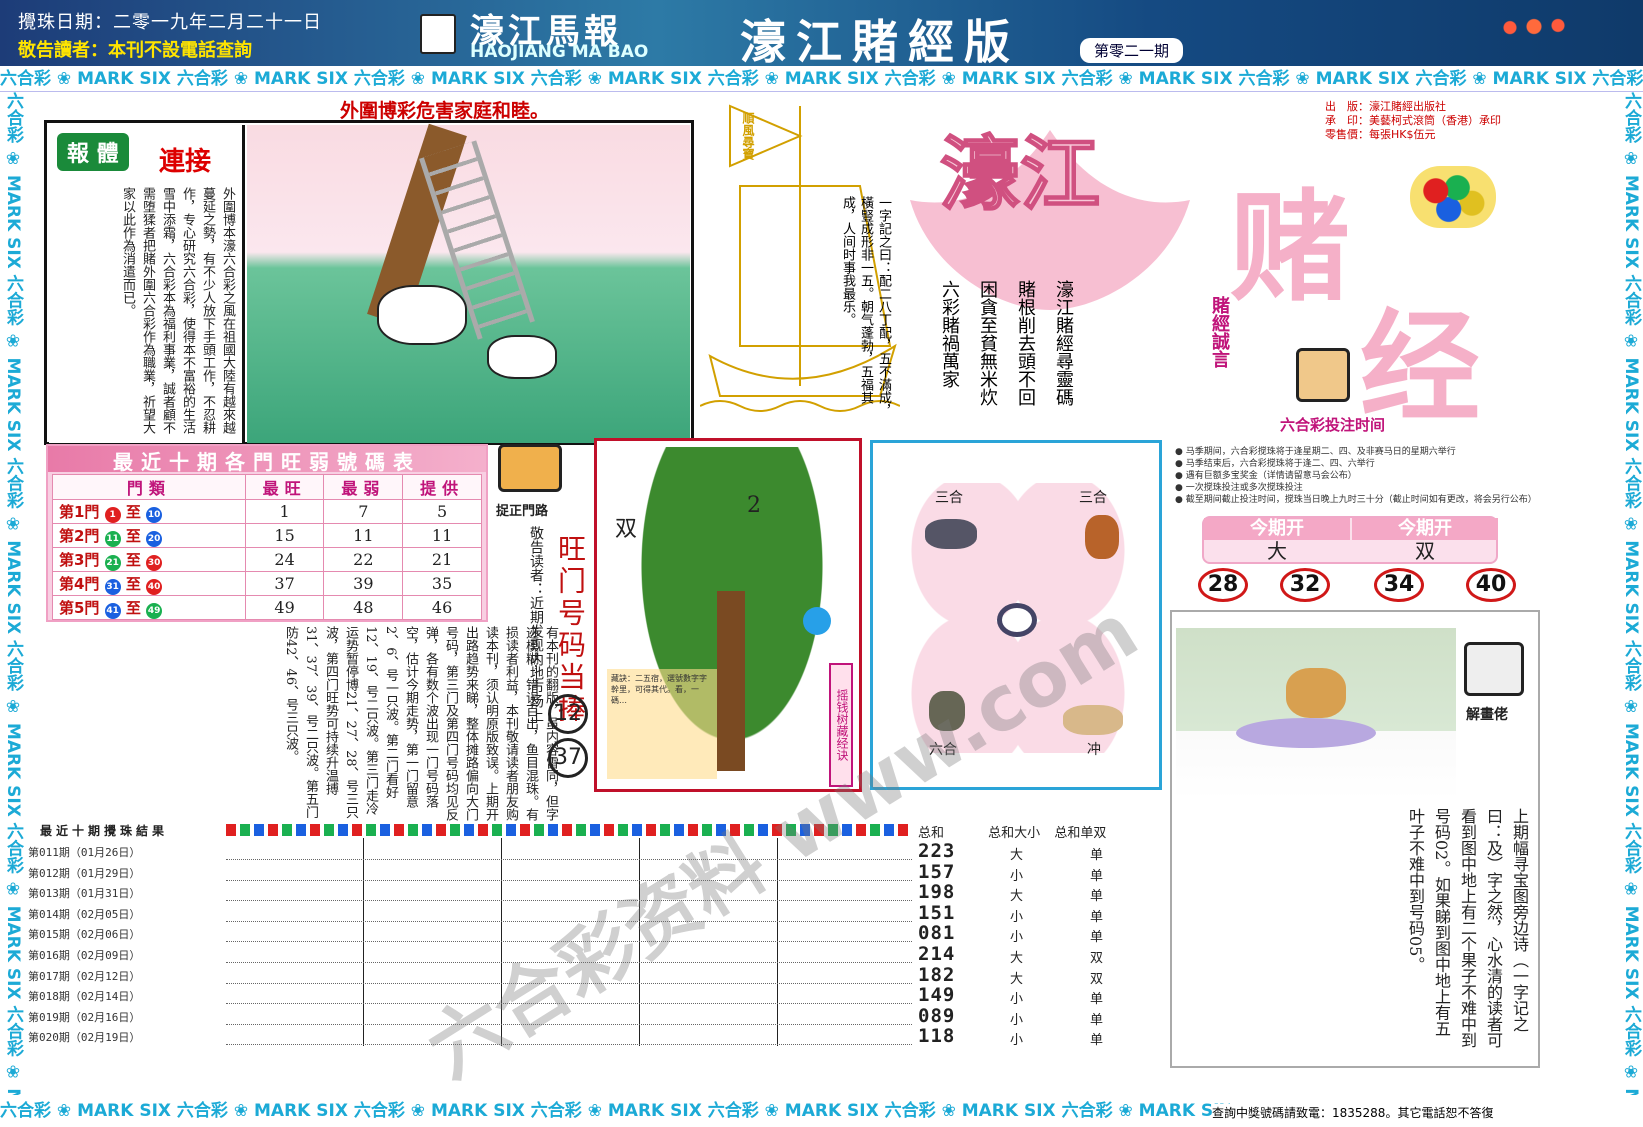 This screenshot has height=1127, width=1643. What do you see at coordinates (284, 511) in the screenshot?
I see `hot-cell: 1` at bounding box center [284, 511].